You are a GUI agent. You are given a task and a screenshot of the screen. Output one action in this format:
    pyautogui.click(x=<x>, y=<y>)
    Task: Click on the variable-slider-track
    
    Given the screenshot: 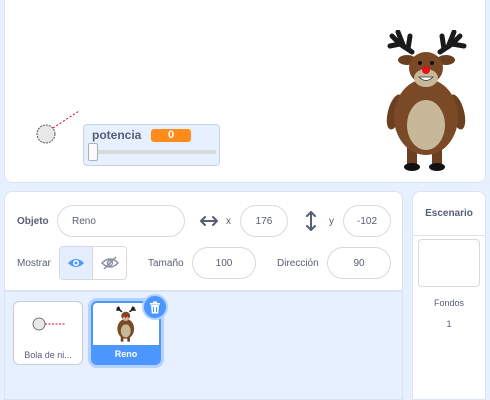 What is the action you would take?
    pyautogui.click(x=153, y=152)
    